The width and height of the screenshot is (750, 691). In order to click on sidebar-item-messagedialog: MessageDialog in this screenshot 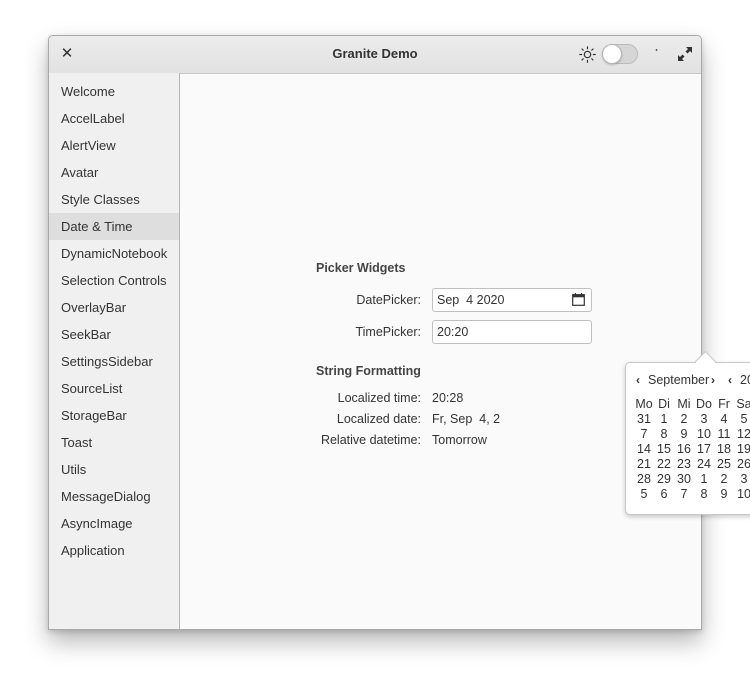, I will do `click(114, 496)`.